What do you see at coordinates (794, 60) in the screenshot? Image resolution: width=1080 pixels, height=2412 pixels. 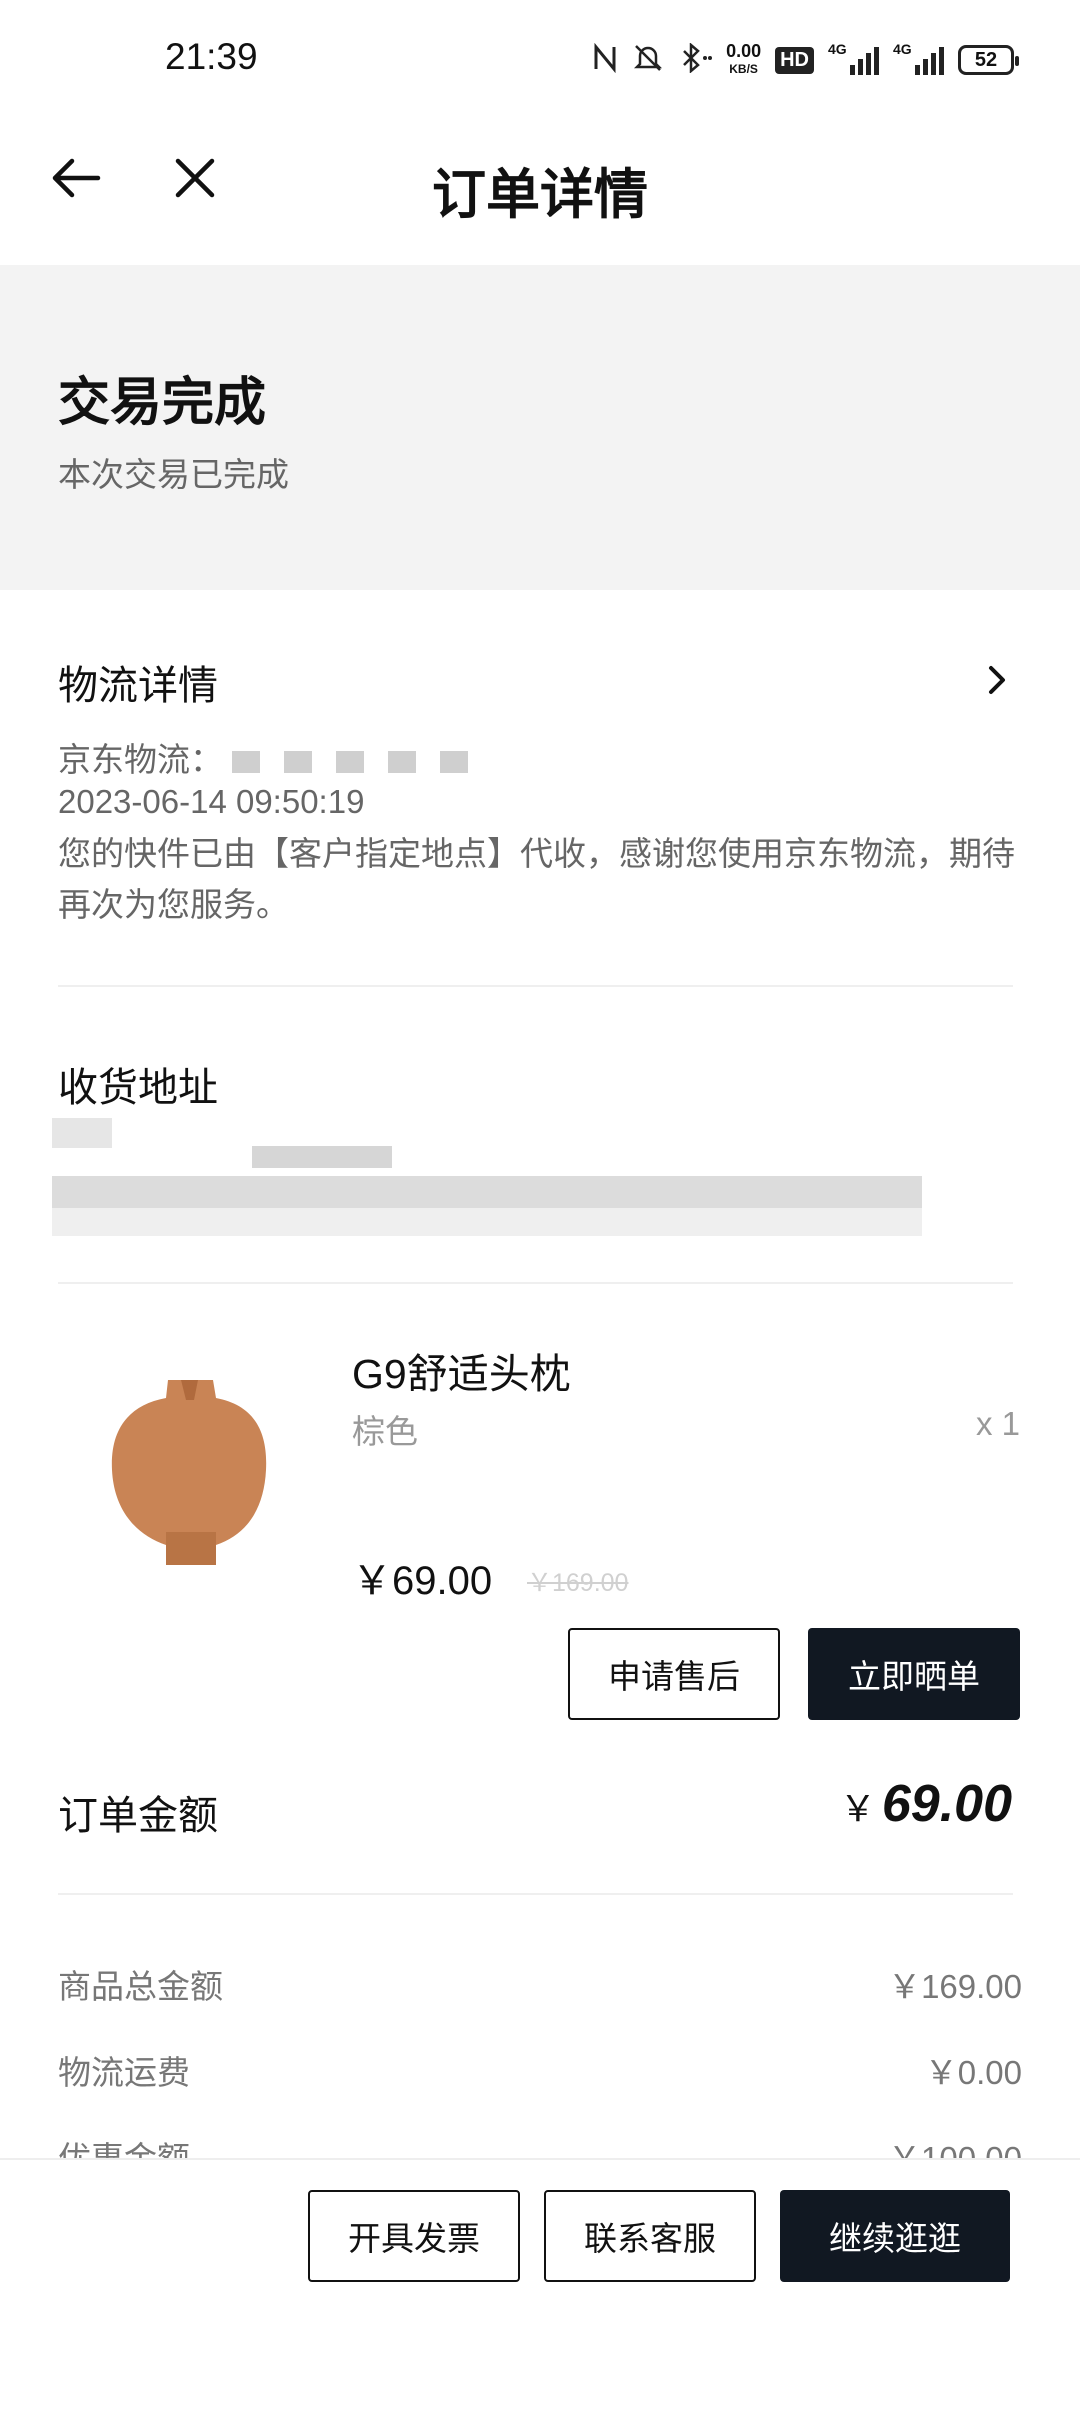 I see `hd-icon: HD` at bounding box center [794, 60].